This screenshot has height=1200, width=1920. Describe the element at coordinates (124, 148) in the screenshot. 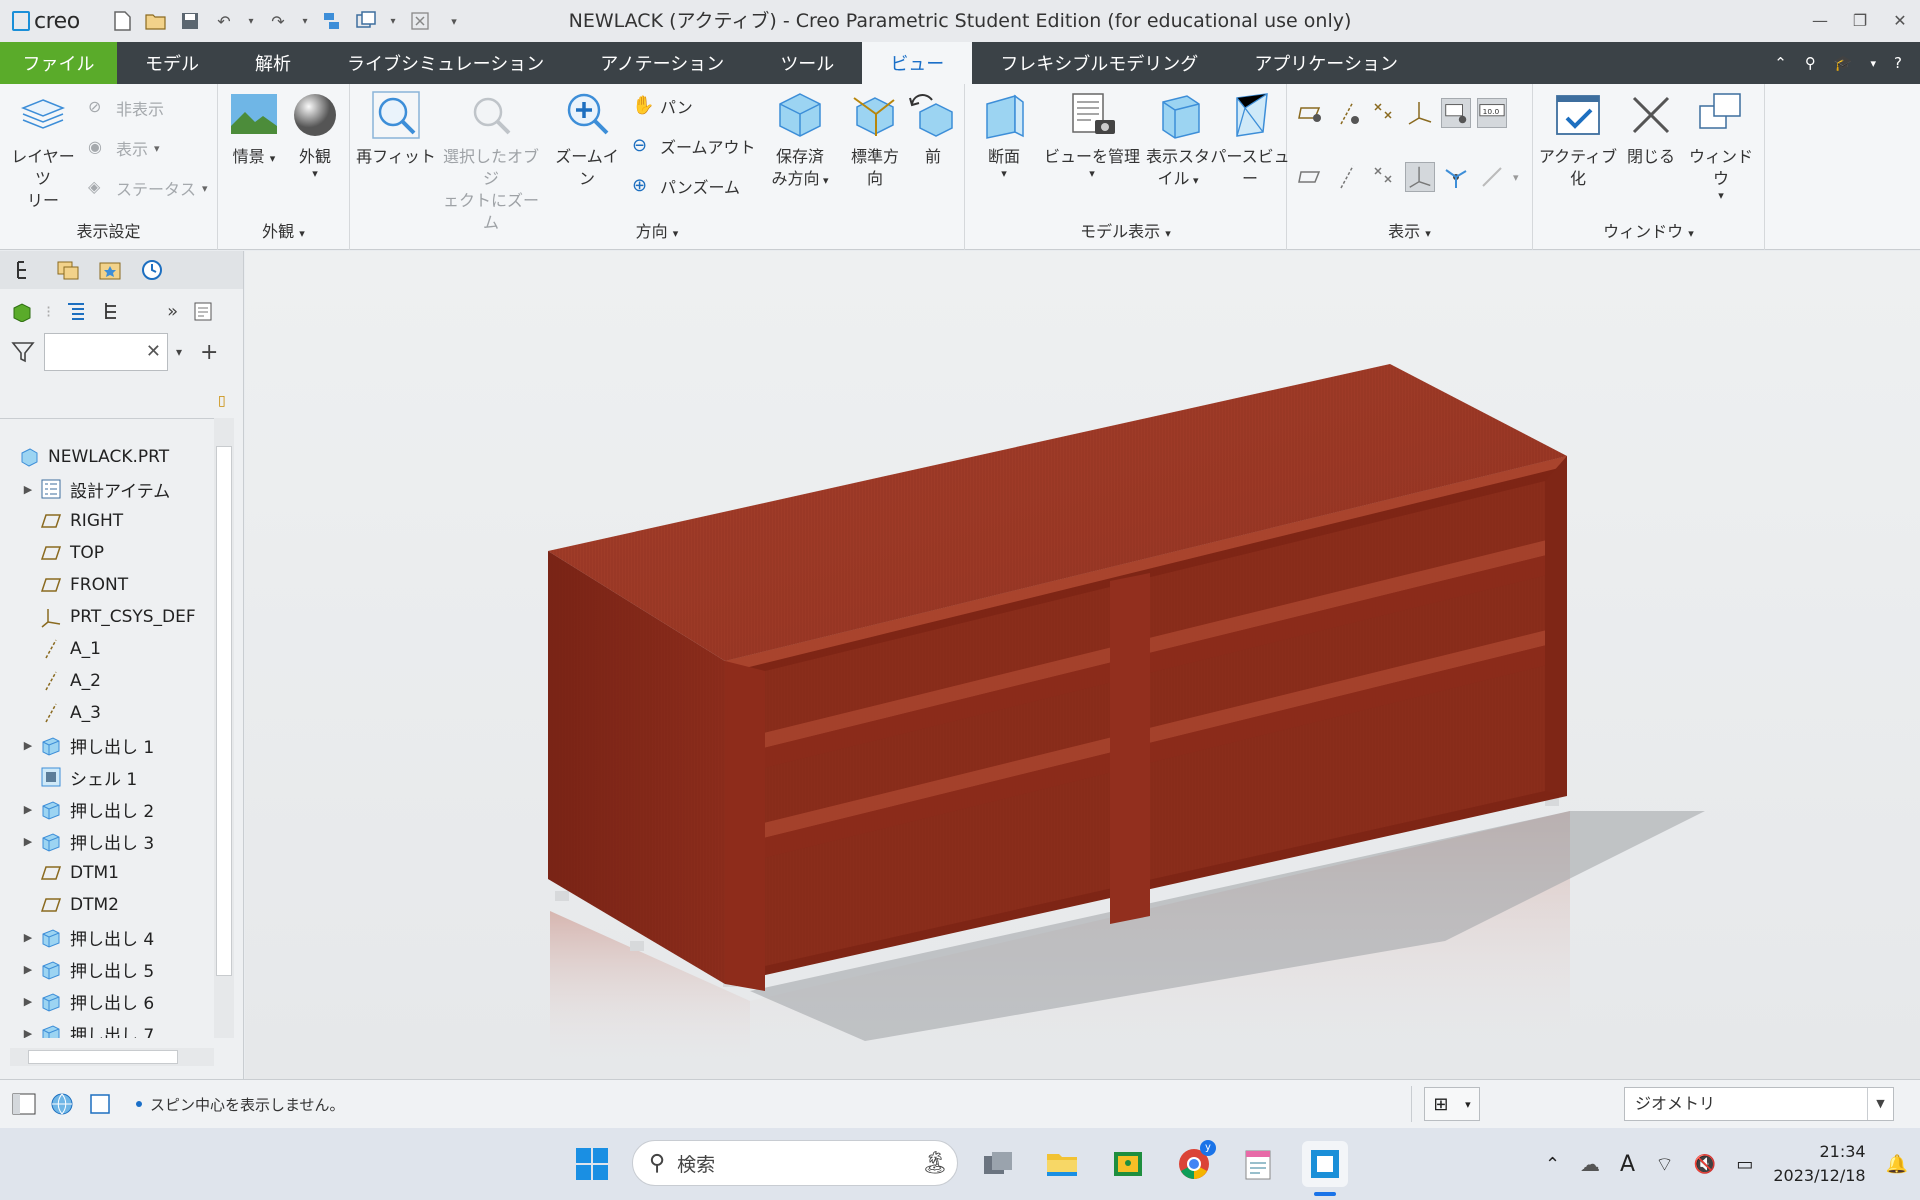

I see `show-button: ◉ 表示 ▾` at that location.